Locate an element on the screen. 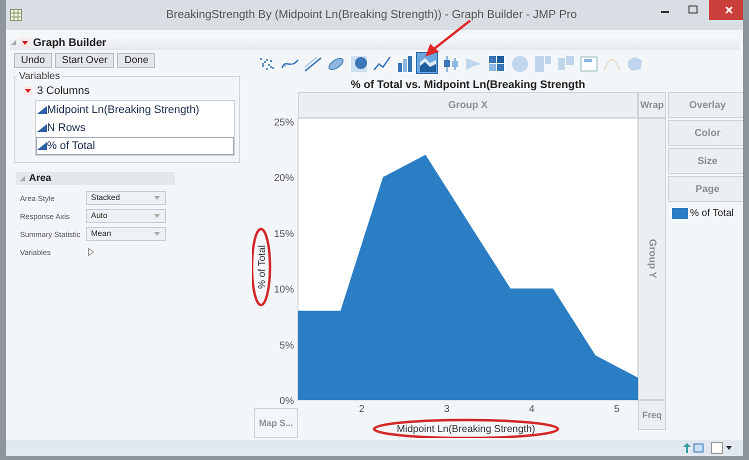 The width and height of the screenshot is (749, 460). graph-title: % of Total vs. Midpoint Ln(Breaking Strength is located at coordinates (468, 85).